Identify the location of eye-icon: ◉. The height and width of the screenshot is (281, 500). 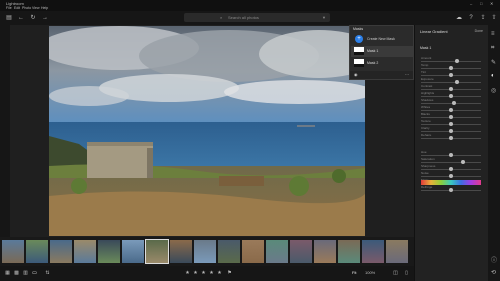
(356, 74).